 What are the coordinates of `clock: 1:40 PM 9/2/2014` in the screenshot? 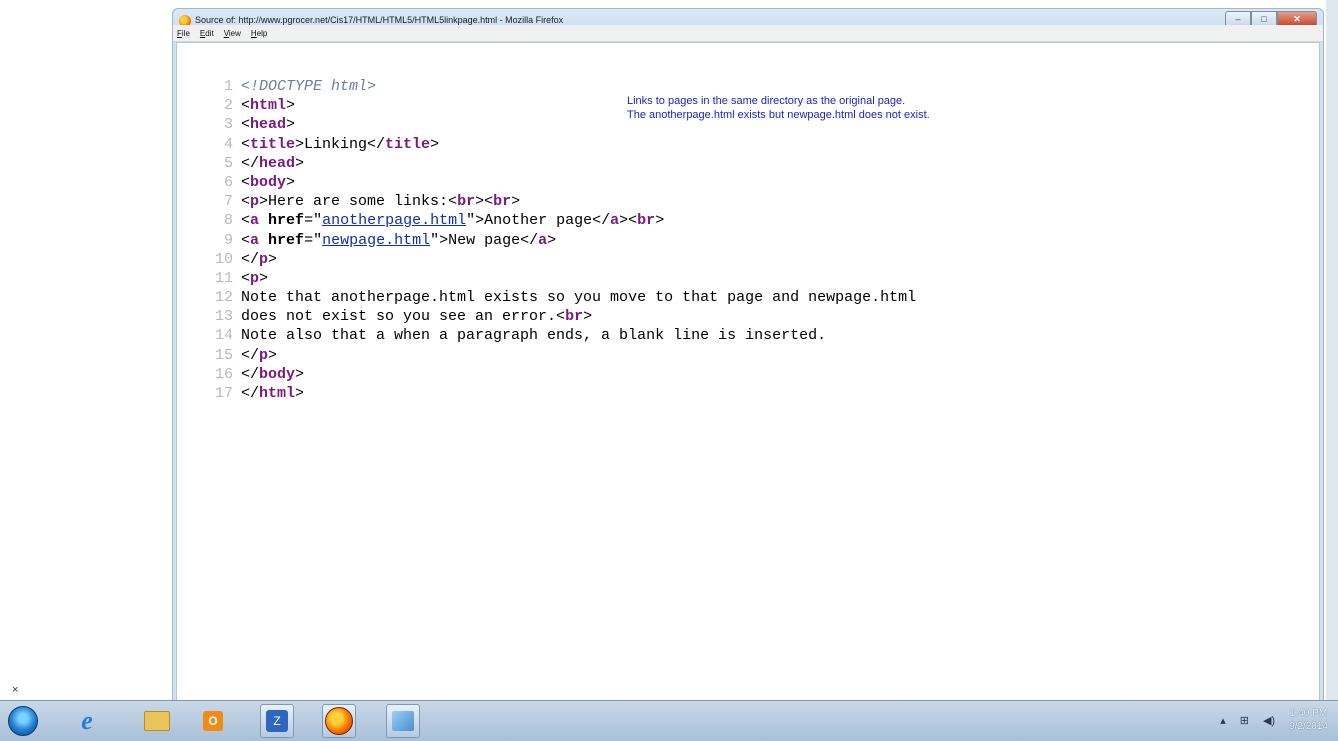 It's located at (1308, 720).